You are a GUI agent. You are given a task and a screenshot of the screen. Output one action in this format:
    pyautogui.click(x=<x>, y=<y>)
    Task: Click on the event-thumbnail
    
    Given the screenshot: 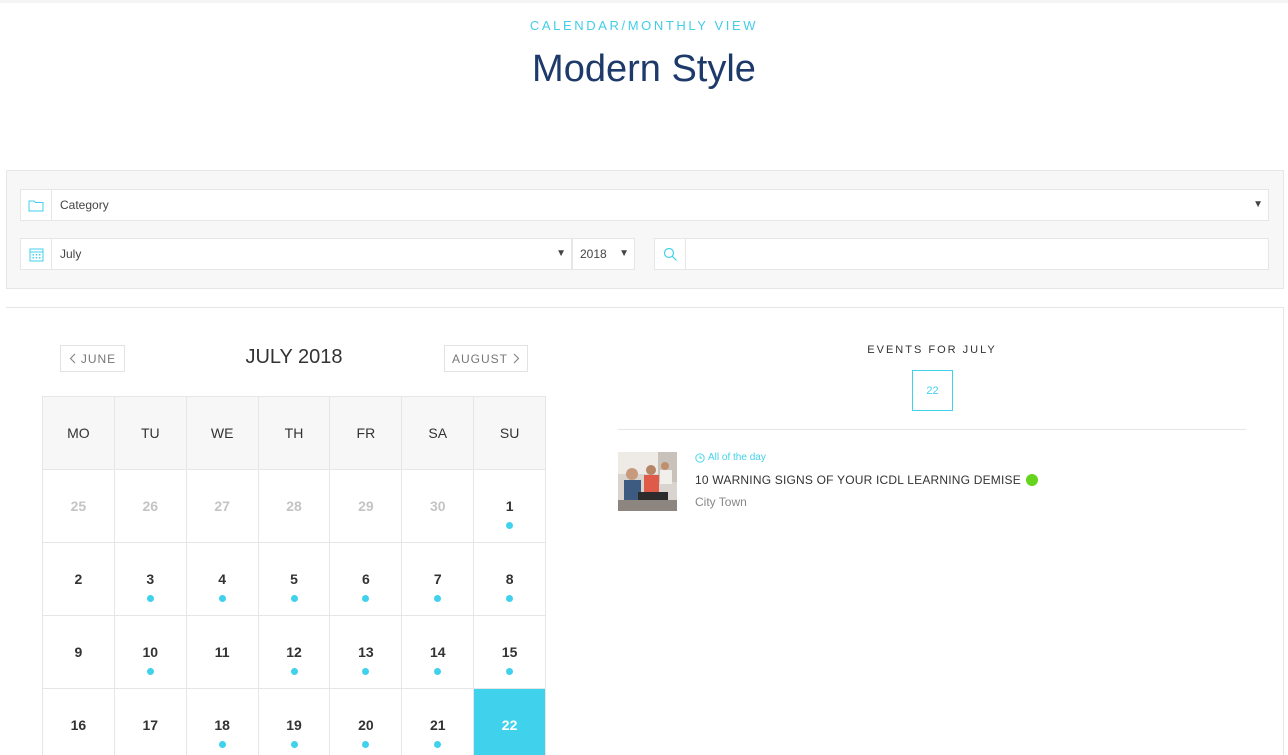 What is the action you would take?
    pyautogui.click(x=647, y=481)
    